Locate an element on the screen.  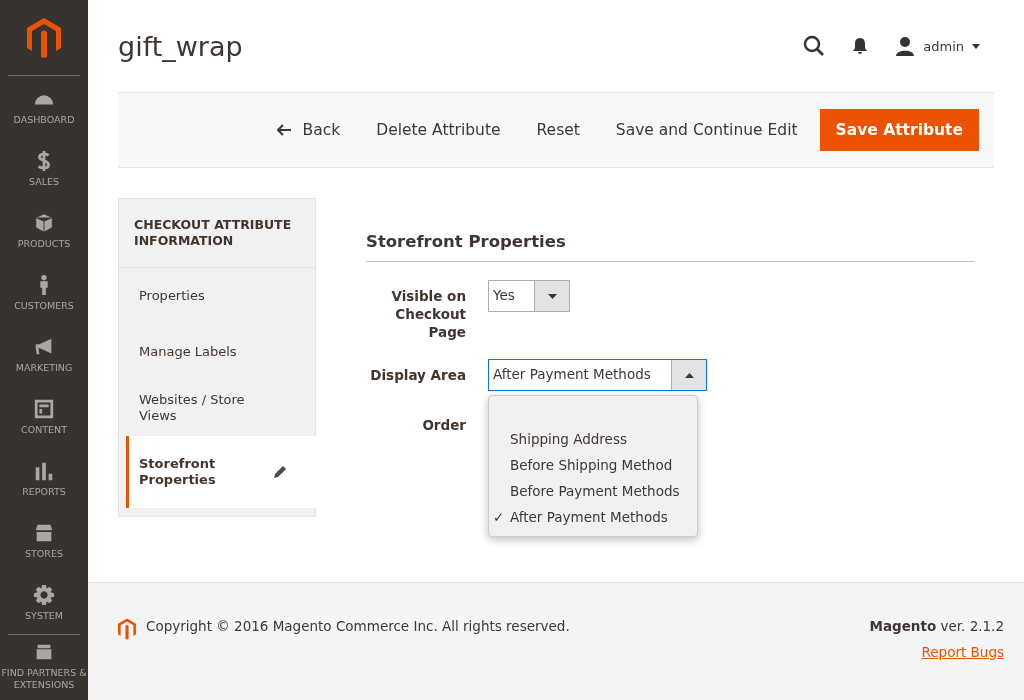
dropdown: Yes is located at coordinates (529, 296).